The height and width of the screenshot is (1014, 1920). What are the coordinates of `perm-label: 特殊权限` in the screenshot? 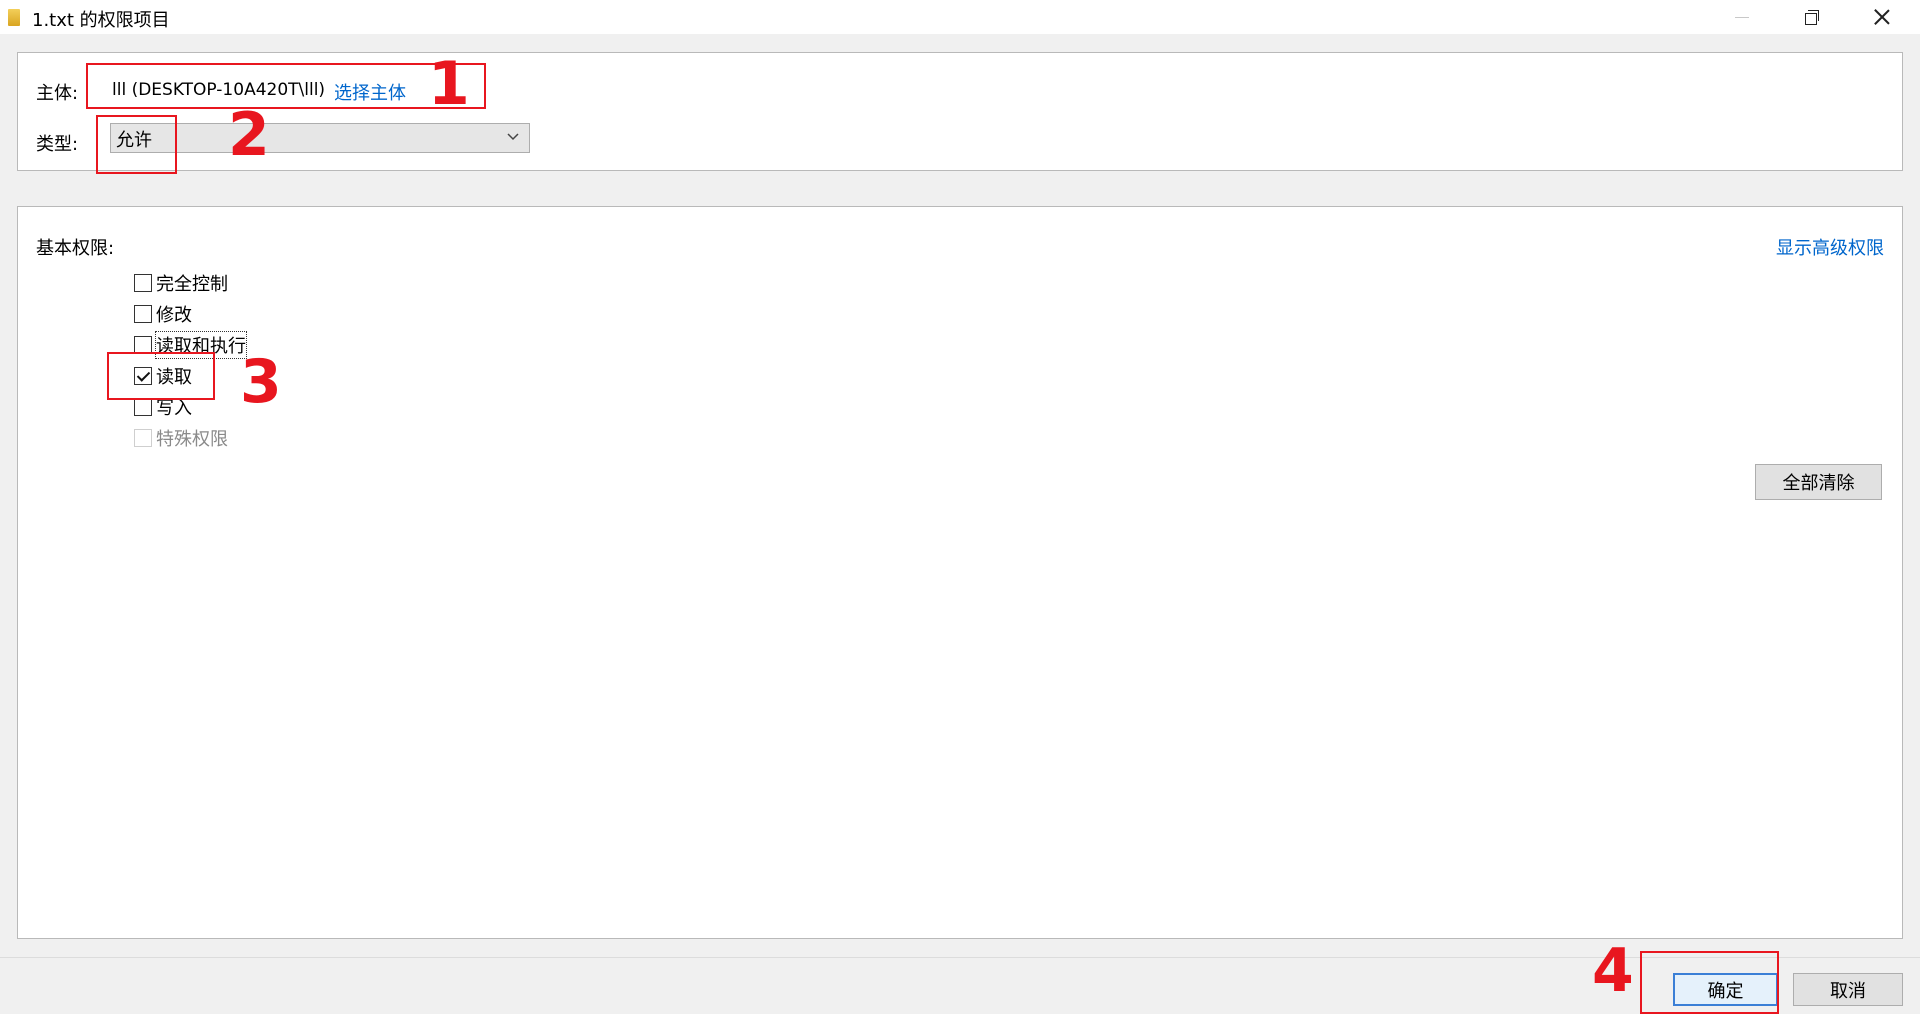 It's located at (192, 439).